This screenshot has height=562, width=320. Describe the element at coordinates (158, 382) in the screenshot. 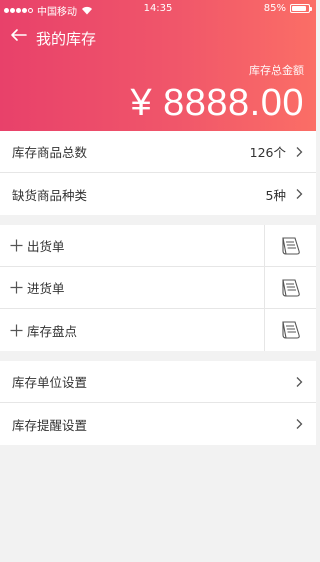

I see `settings-row-stock-unit: 库存单位设置` at that location.